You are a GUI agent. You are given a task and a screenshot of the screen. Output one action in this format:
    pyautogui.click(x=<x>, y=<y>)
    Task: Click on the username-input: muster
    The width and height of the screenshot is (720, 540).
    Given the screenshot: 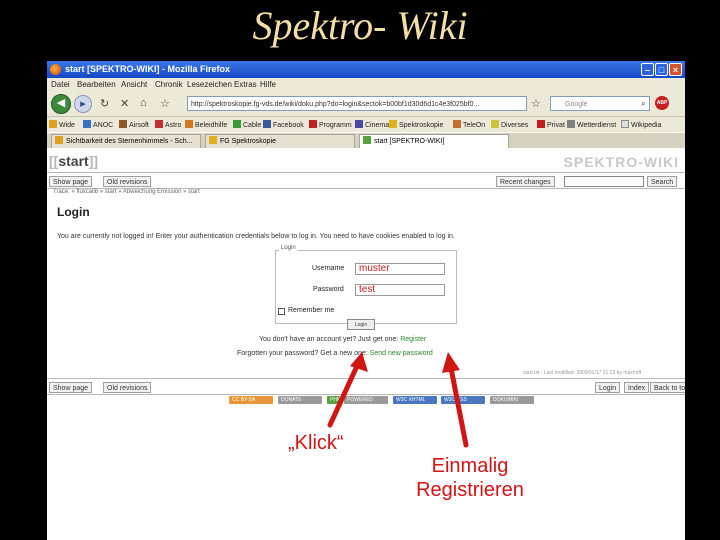 What is the action you would take?
    pyautogui.click(x=400, y=269)
    